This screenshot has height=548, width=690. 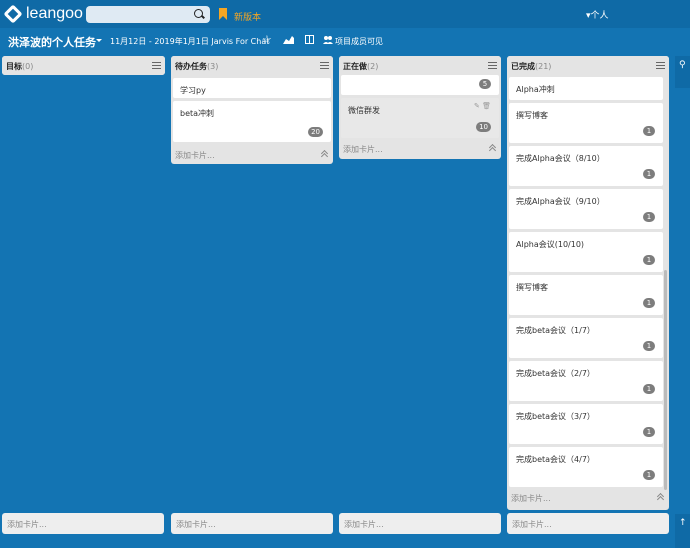 What do you see at coordinates (586, 338) in the screenshot?
I see `card: 完成beta会议（1/7） 1` at bounding box center [586, 338].